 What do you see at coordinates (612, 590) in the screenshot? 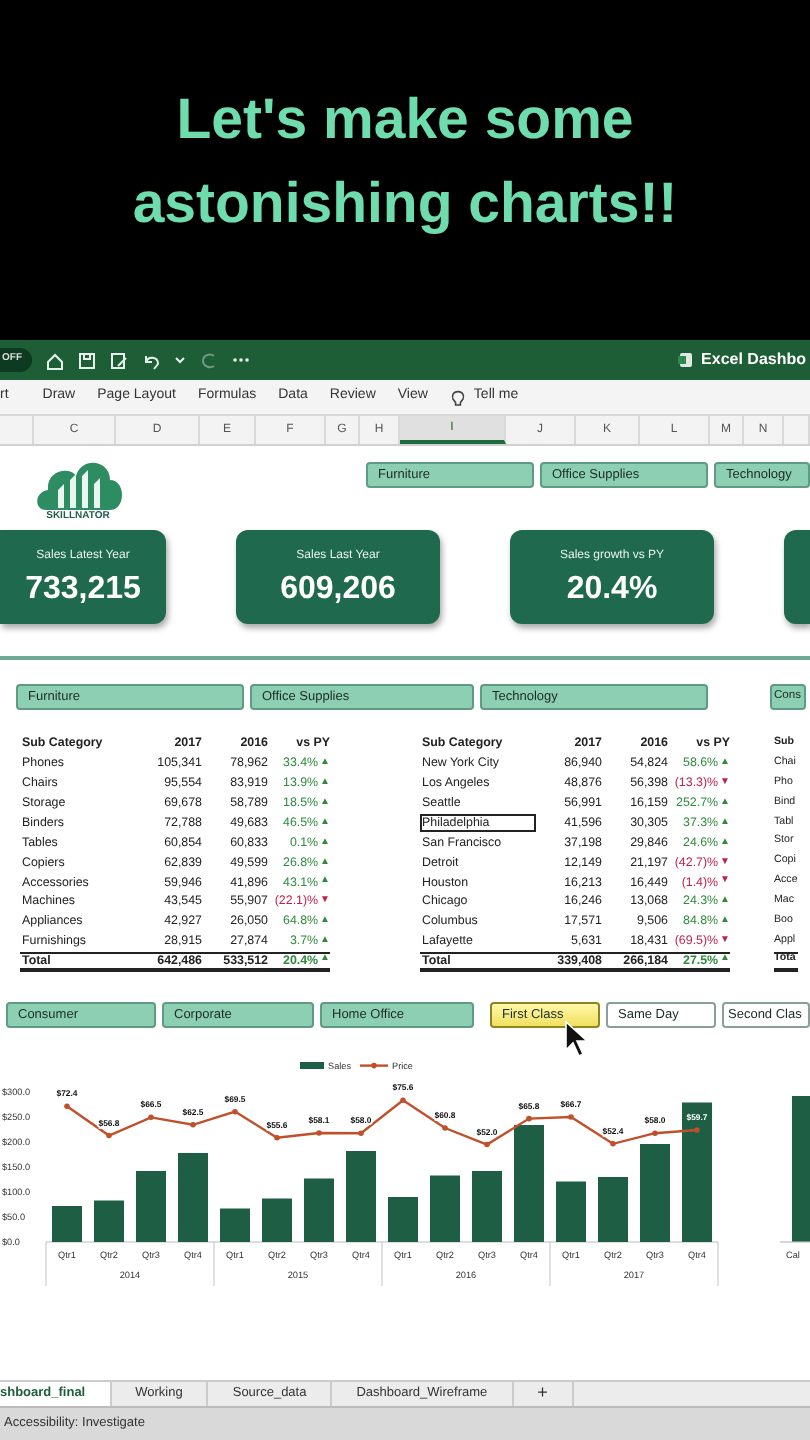
I see `kpi-value: 20.4%` at bounding box center [612, 590].